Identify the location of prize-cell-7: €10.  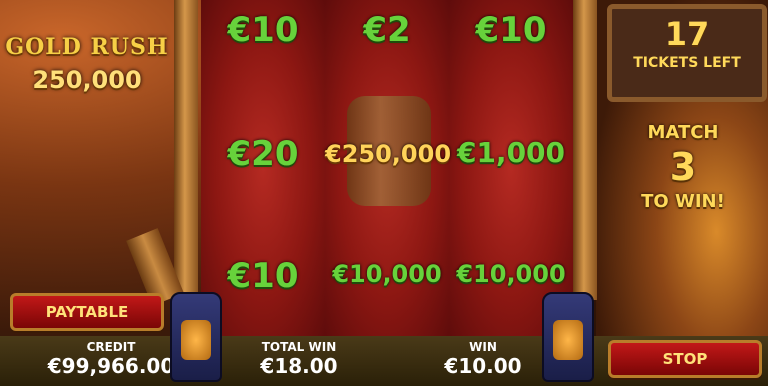
(263, 276).